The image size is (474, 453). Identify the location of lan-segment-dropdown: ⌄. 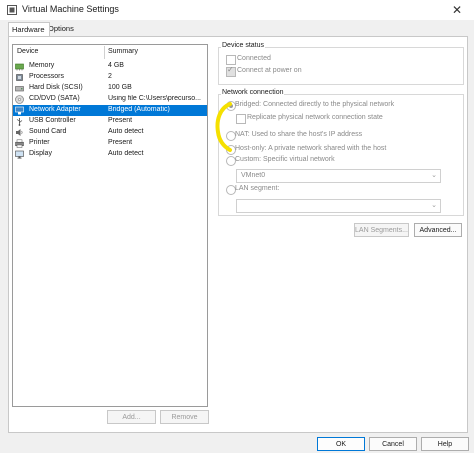
(338, 206).